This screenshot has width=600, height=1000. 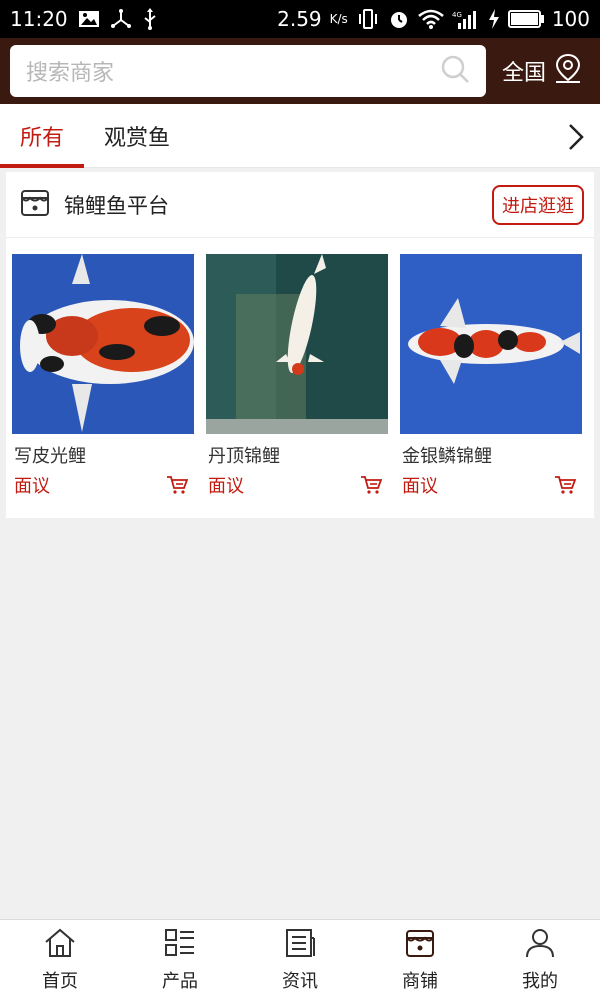 I want to click on region-selector: 全国, so click(x=542, y=71).